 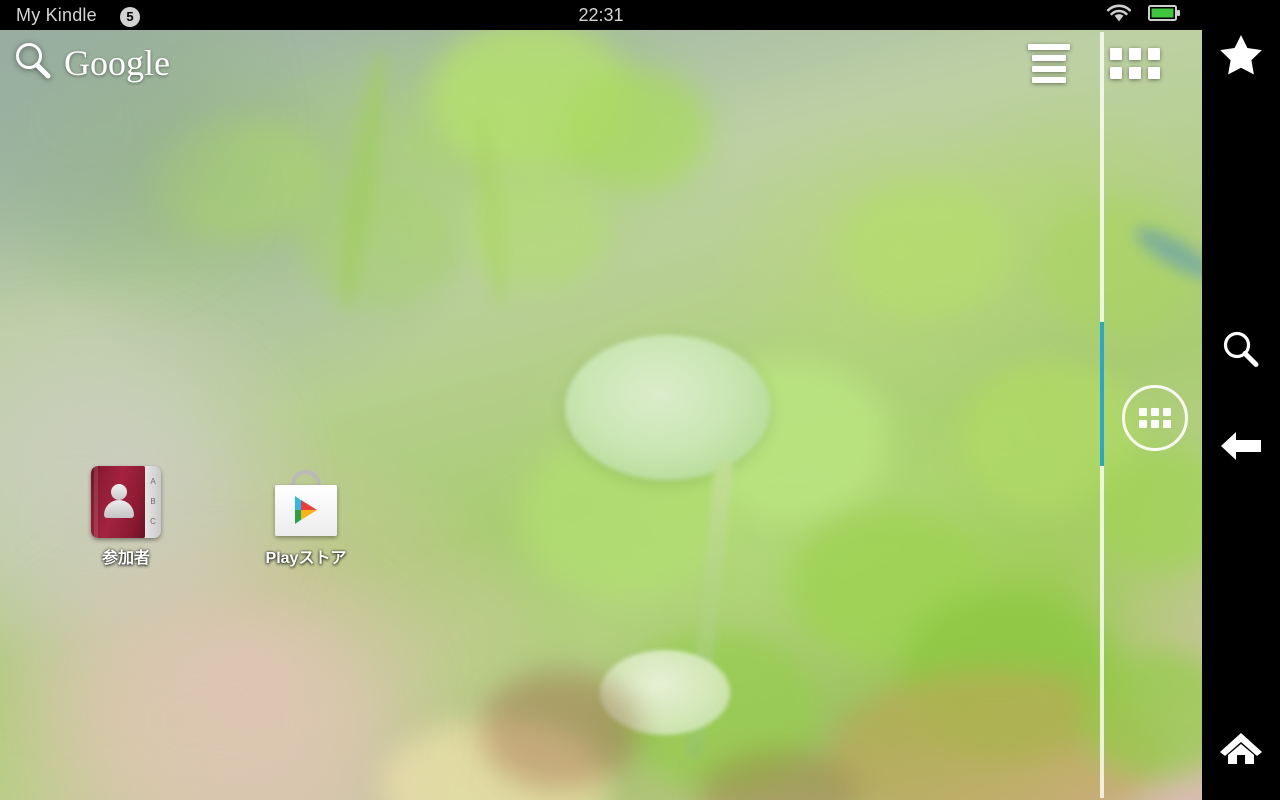 I want to click on sidebar-button-back, so click(x=1241, y=448).